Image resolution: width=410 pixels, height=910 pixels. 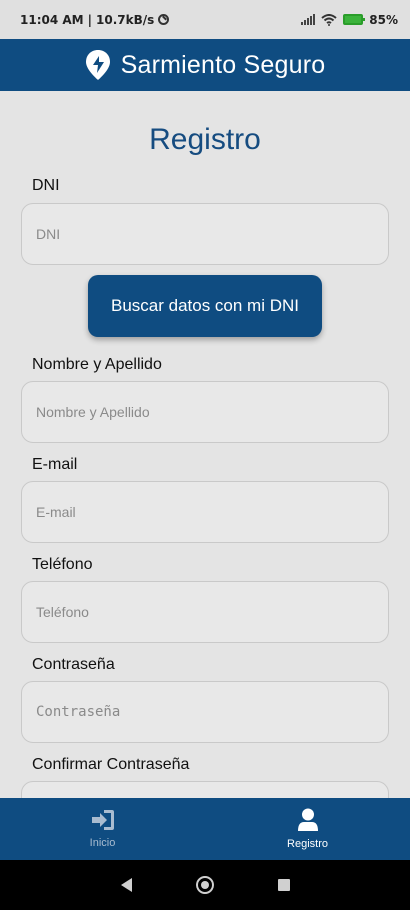 I want to click on location-pin-logo-icon, so click(x=97, y=65).